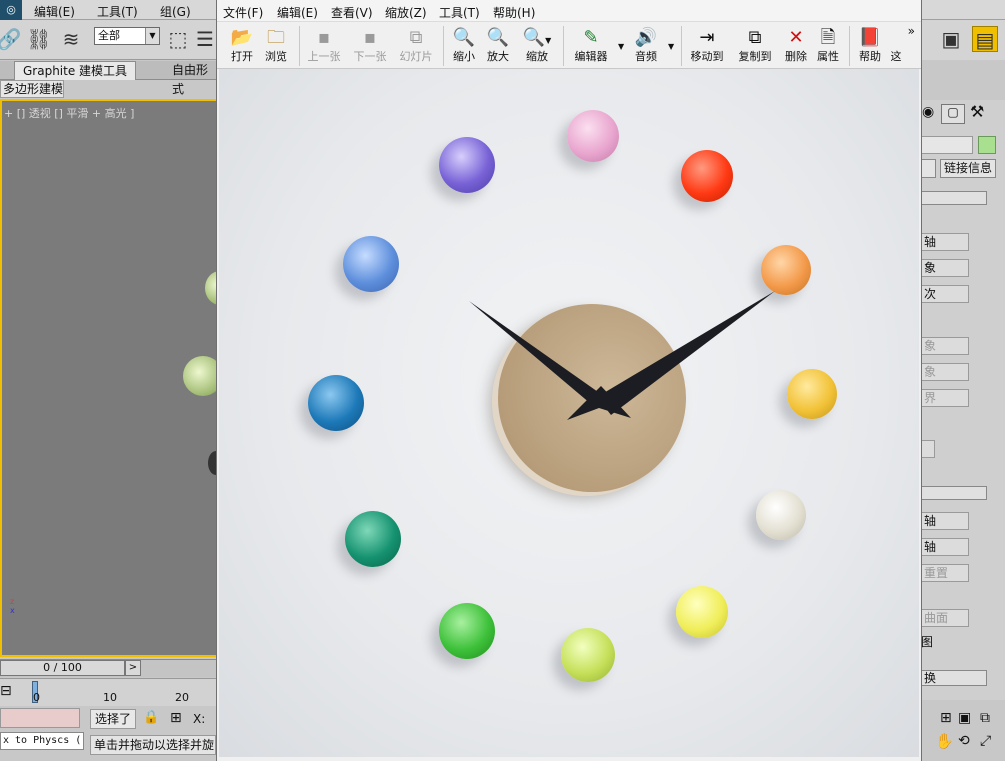 This screenshot has width=1005, height=761. What do you see at coordinates (113, 719) in the screenshot?
I see `selection-status: 选择了` at bounding box center [113, 719].